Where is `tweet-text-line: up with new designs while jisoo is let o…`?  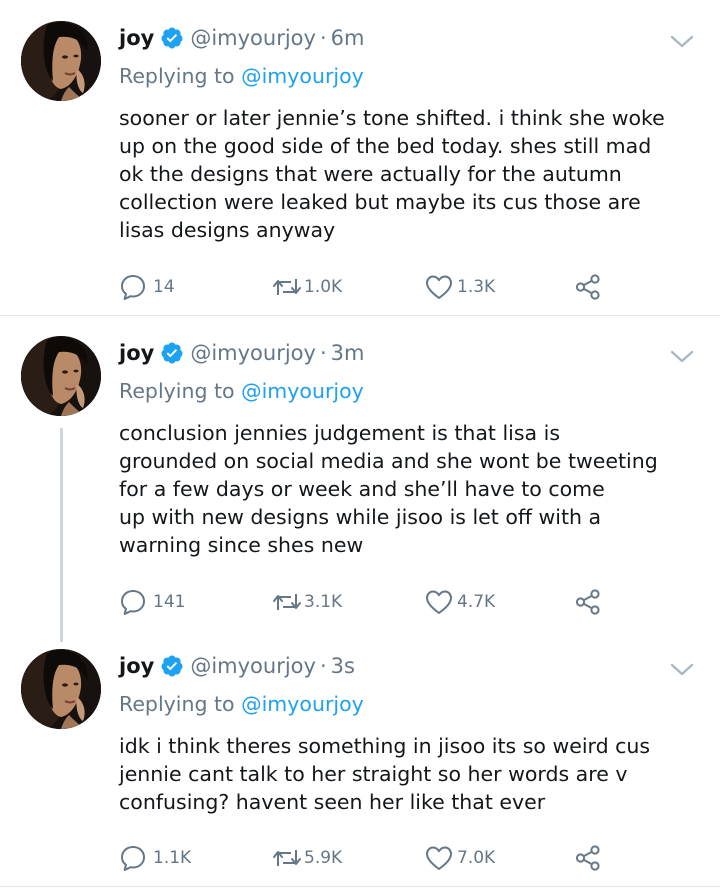
tweet-text-line: up with new designs while jisoo is let o… is located at coordinates (360, 517).